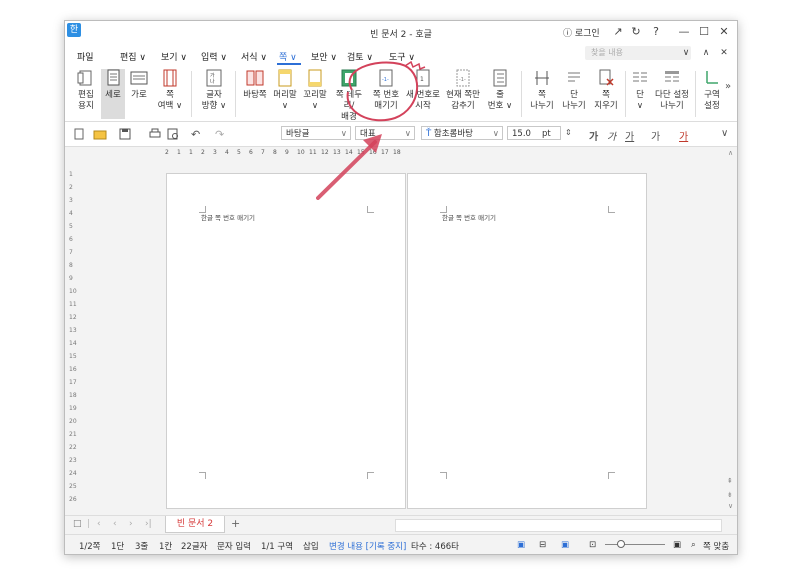  Describe the element at coordinates (672, 94) in the screenshot. I see `multi-column-button: 다단 설정 나누기` at that location.